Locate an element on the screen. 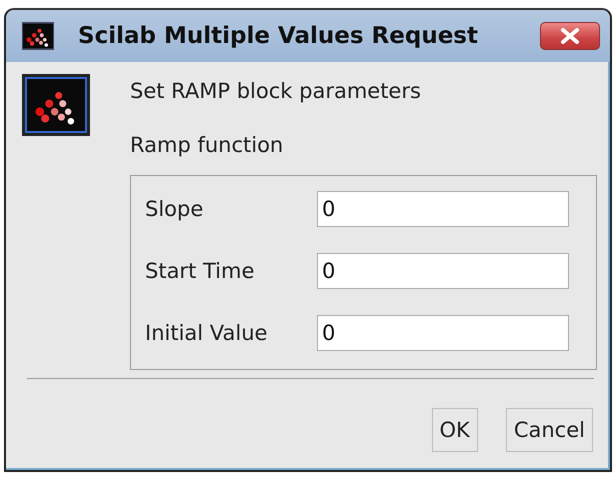 The width and height of the screenshot is (614, 477). field-label: Slope is located at coordinates (174, 209).